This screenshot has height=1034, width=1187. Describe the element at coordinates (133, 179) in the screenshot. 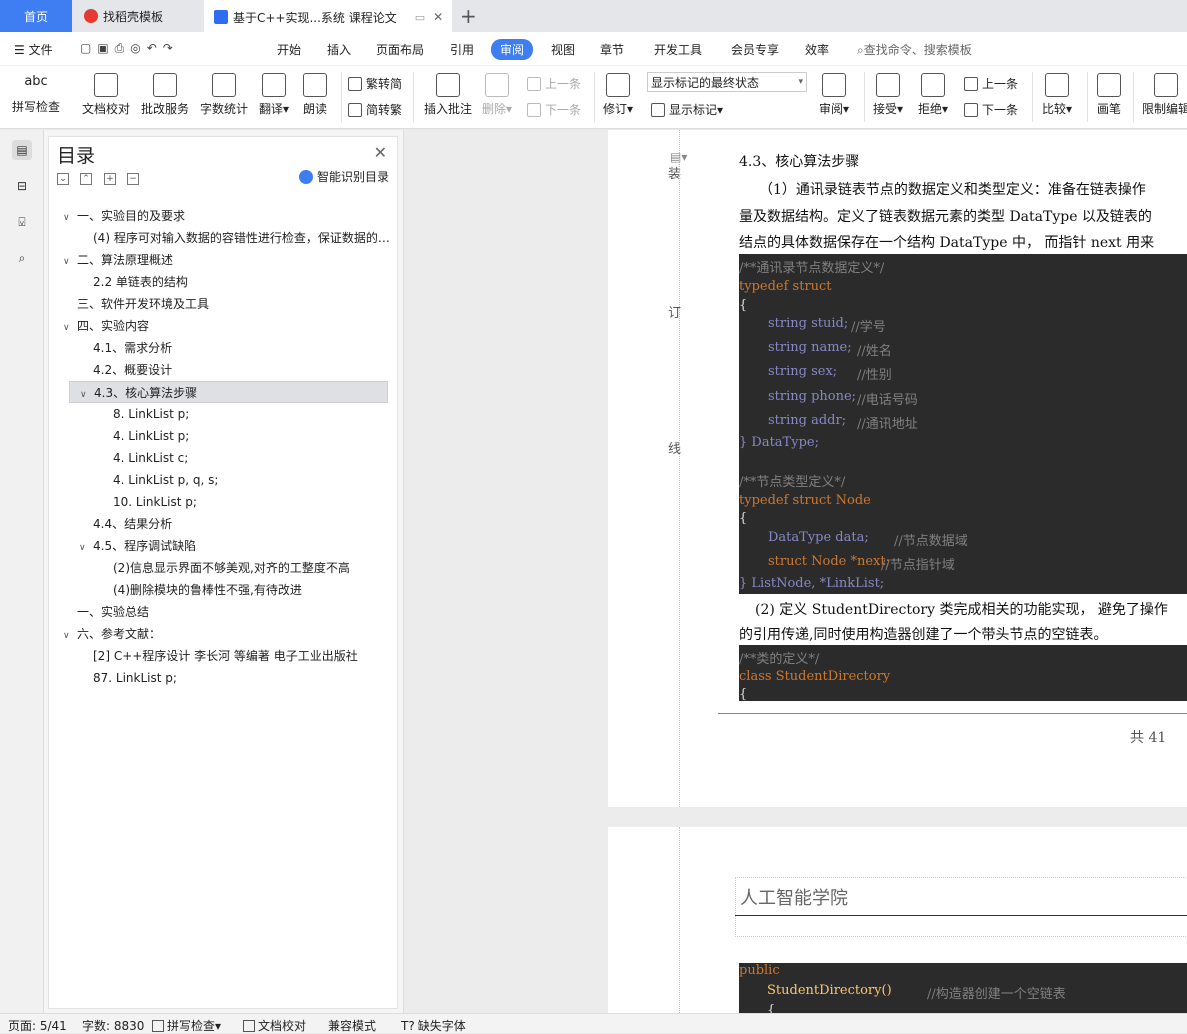

I see `remove-heading-icon: −` at that location.